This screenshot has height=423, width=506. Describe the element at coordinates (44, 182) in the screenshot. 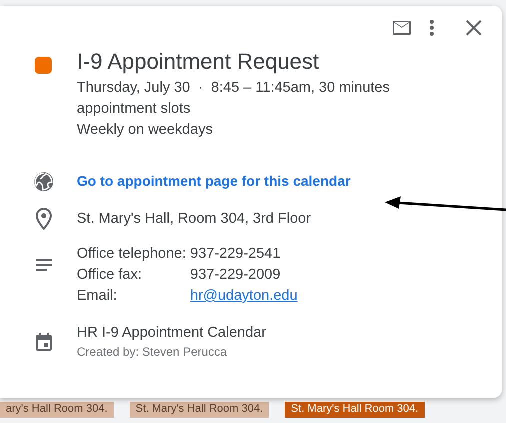

I see `globe-icon` at that location.